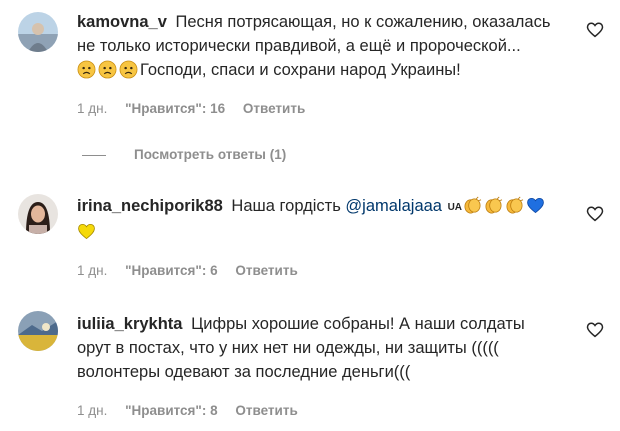 This screenshot has width=620, height=431. Describe the element at coordinates (358, 324) in the screenshot. I see `comment-text-line1: Цифры хорошие собраны! А наши солдаты` at that location.